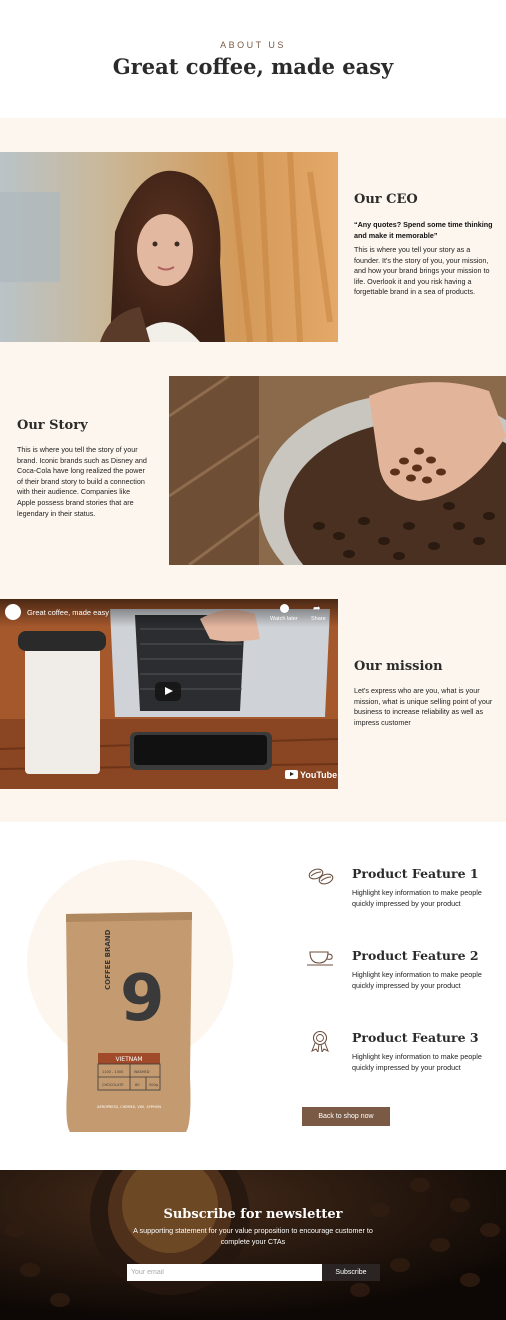  What do you see at coordinates (386, 199) in the screenshot?
I see `ceo-heading: Our CEO` at bounding box center [386, 199].